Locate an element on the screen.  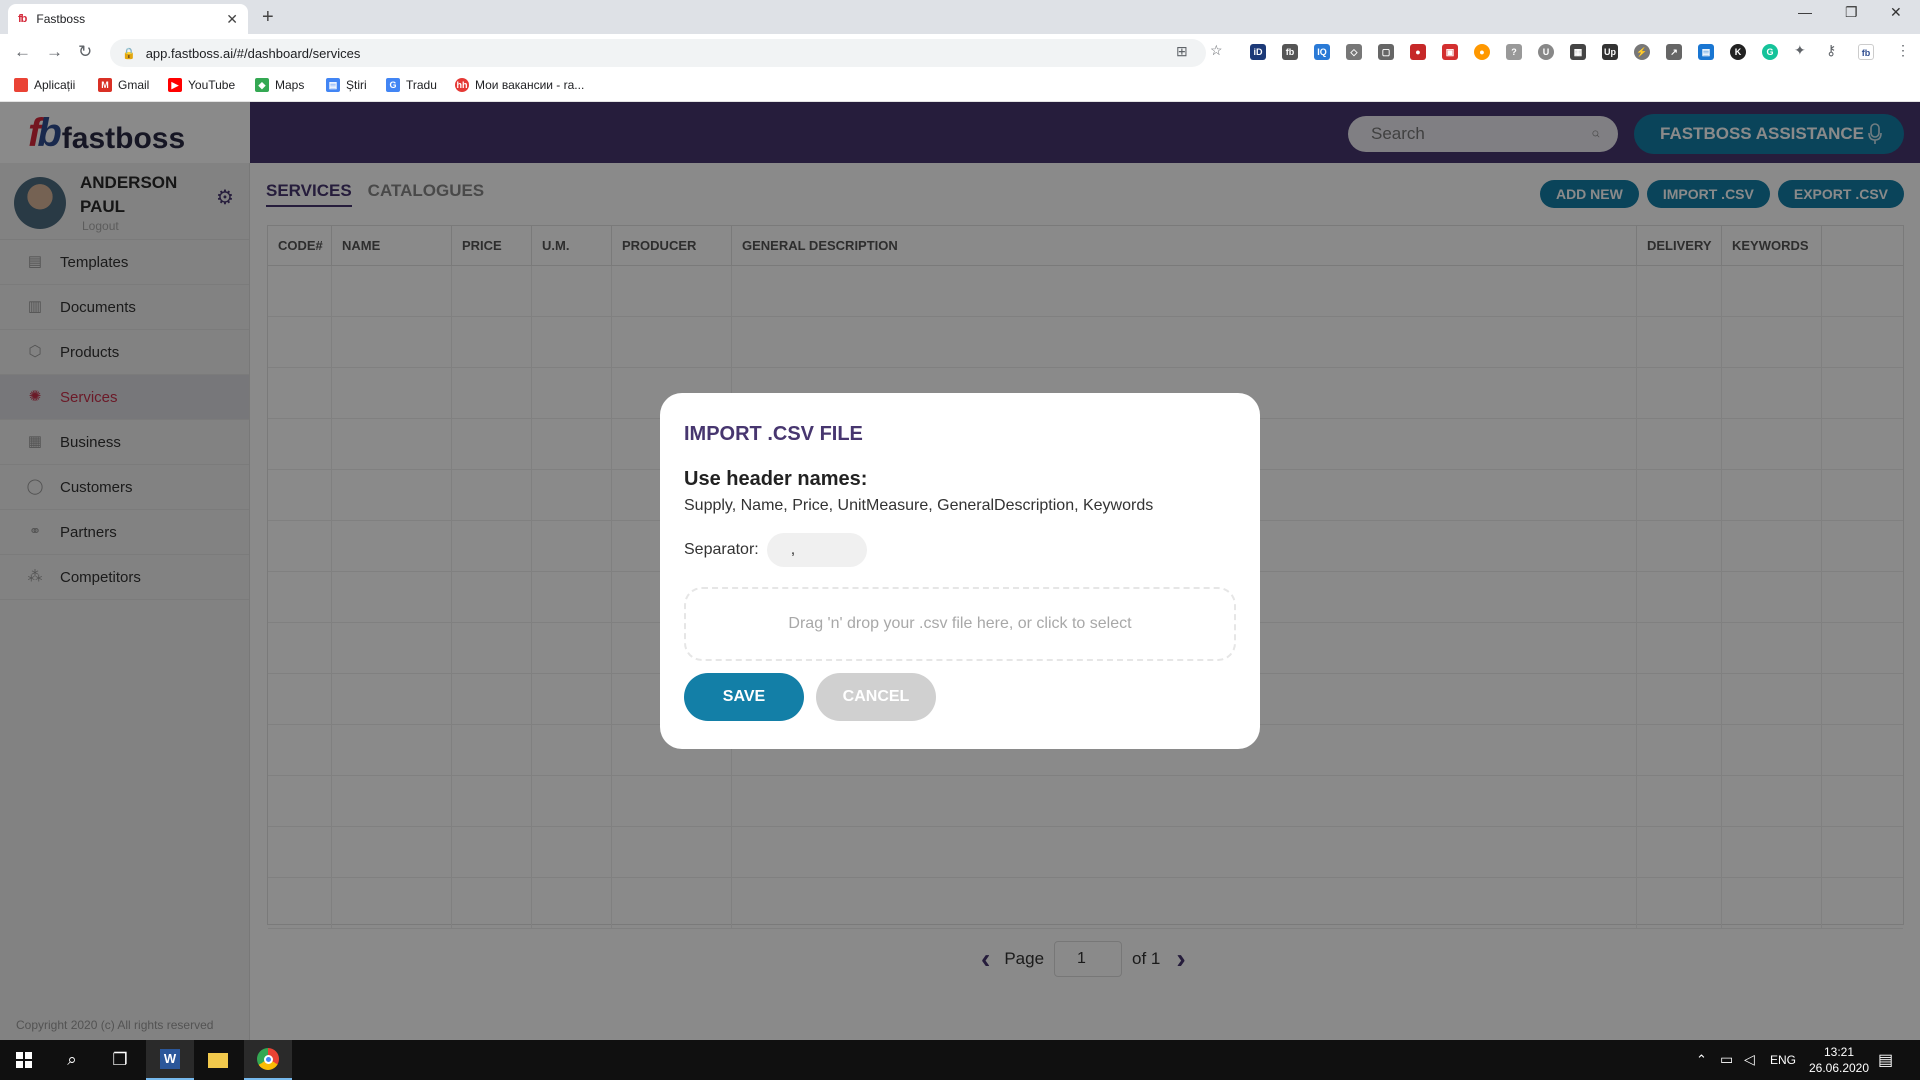
extension-icon: K is located at coordinates (1738, 52).